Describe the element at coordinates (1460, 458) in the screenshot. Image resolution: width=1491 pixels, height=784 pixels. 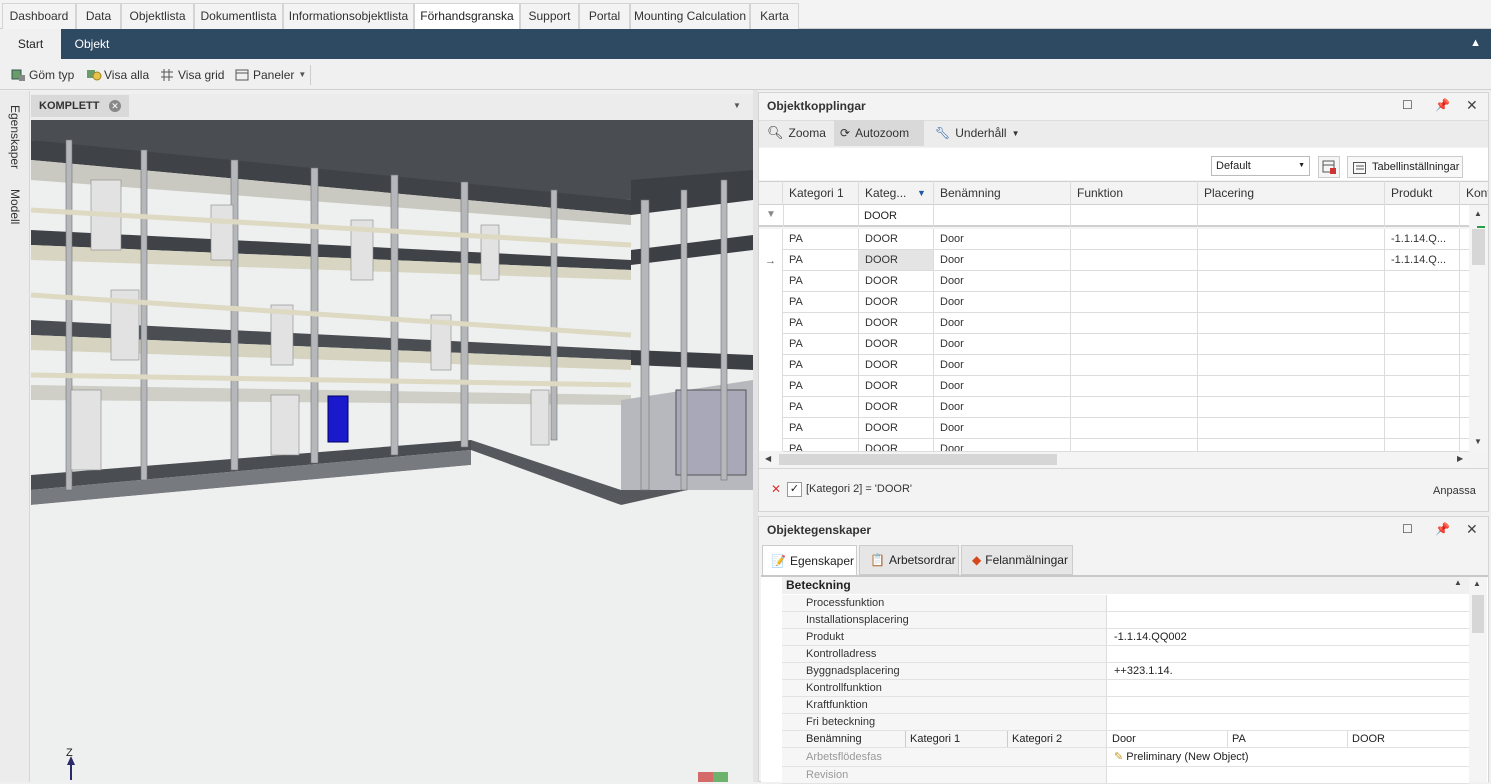
I see `scroll-right-icon: ▶` at that location.